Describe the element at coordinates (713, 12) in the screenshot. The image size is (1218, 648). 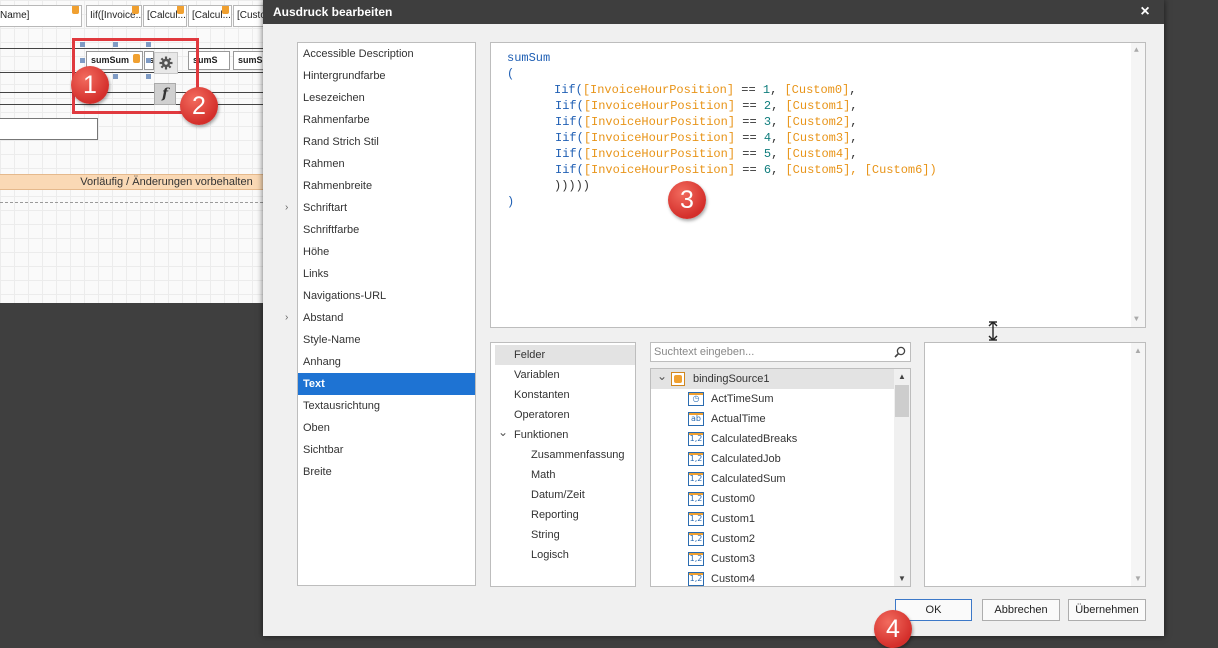
I see `dialog-title-bar: Ausdruck bearbeiten ×` at that location.